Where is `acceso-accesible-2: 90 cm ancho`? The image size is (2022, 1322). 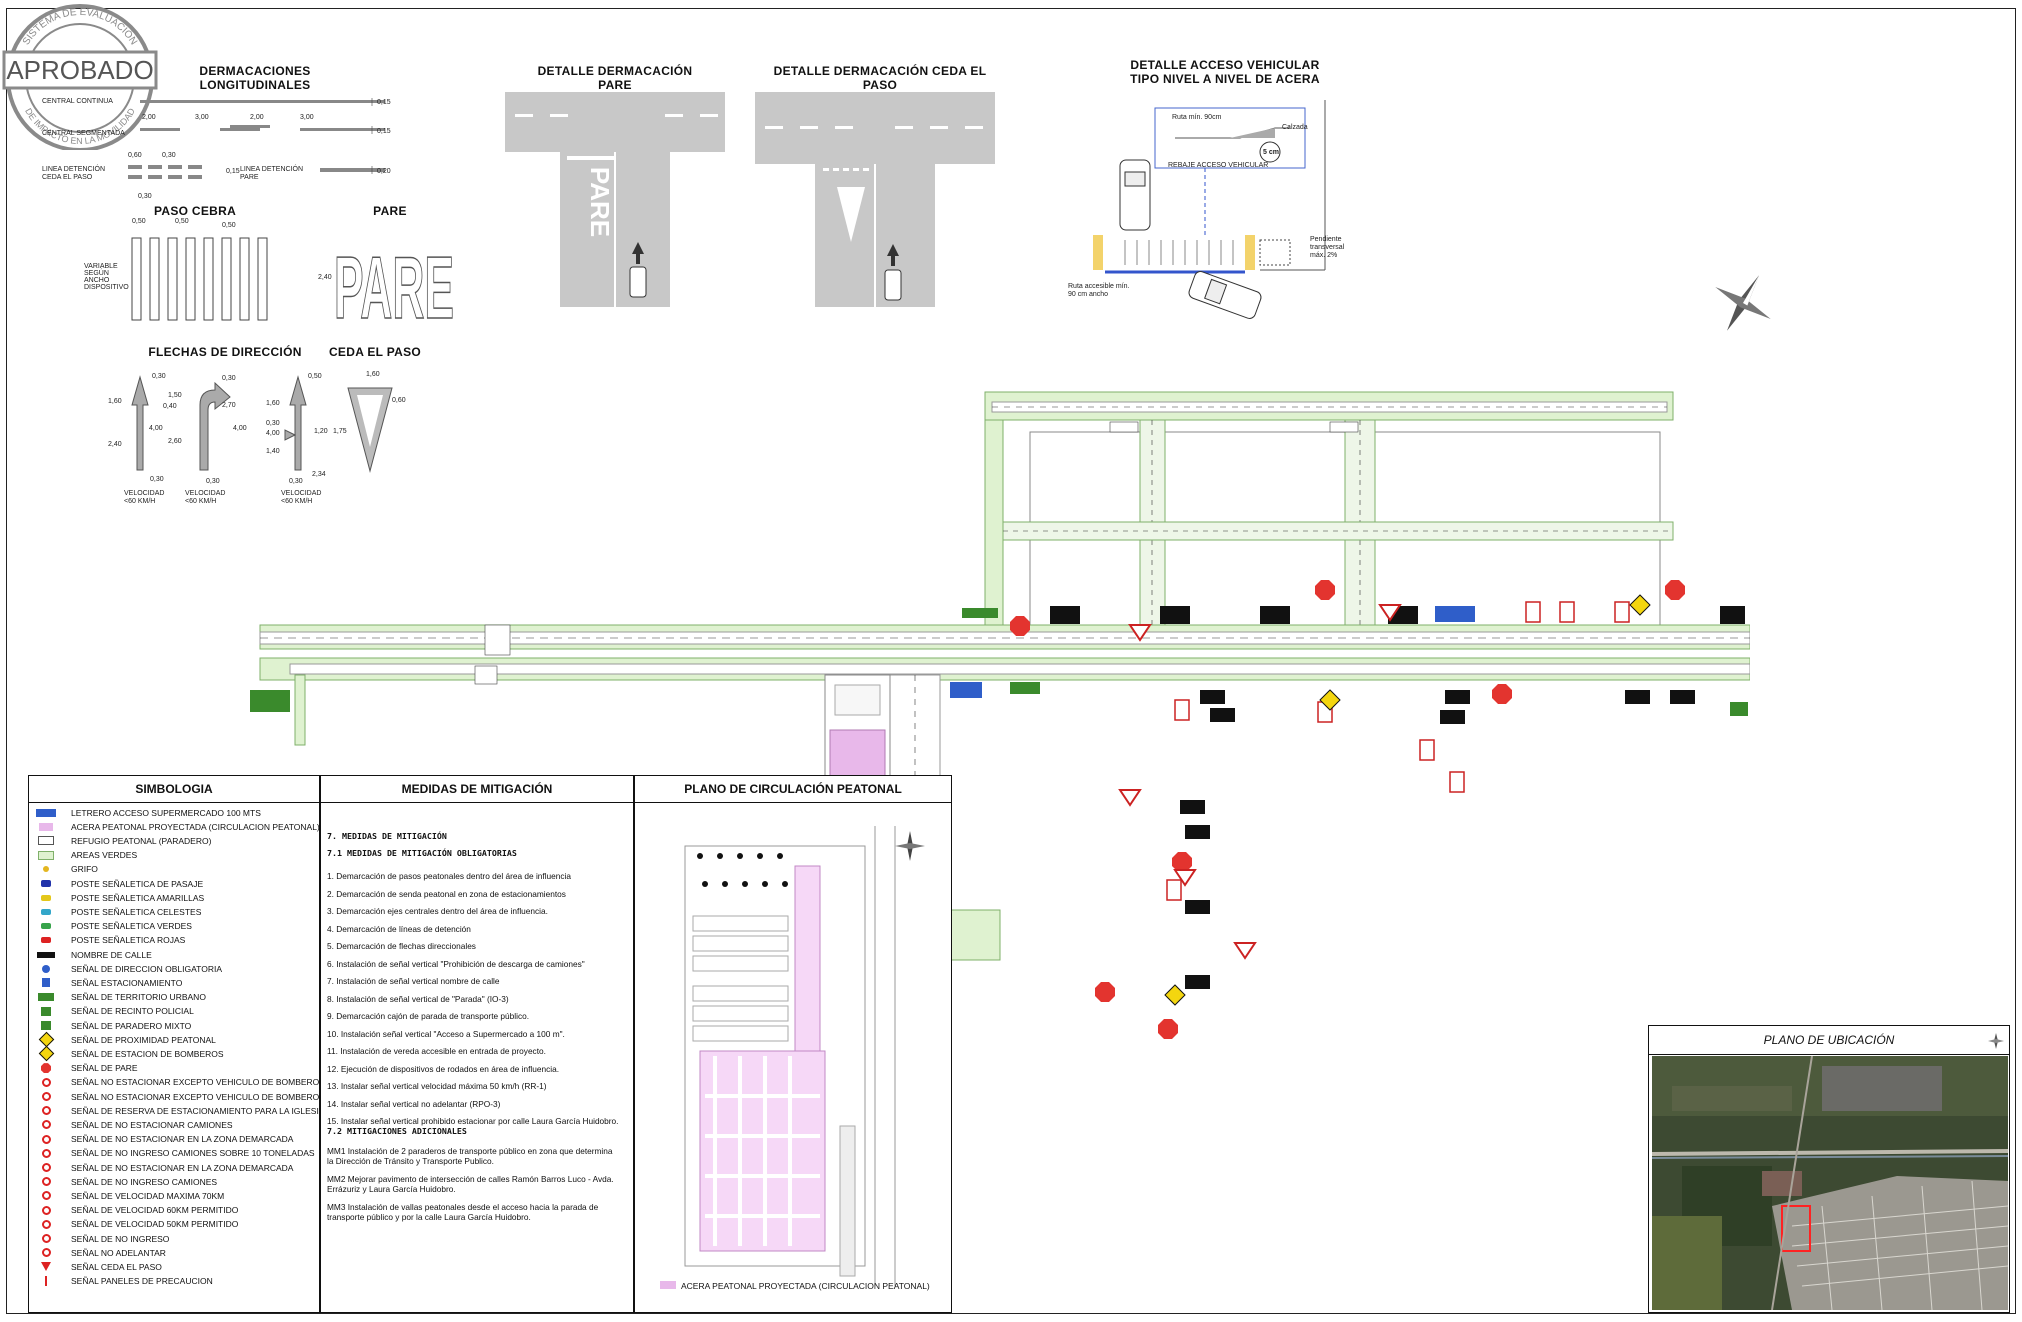 acceso-accesible-2: 90 cm ancho is located at coordinates (1088, 294).